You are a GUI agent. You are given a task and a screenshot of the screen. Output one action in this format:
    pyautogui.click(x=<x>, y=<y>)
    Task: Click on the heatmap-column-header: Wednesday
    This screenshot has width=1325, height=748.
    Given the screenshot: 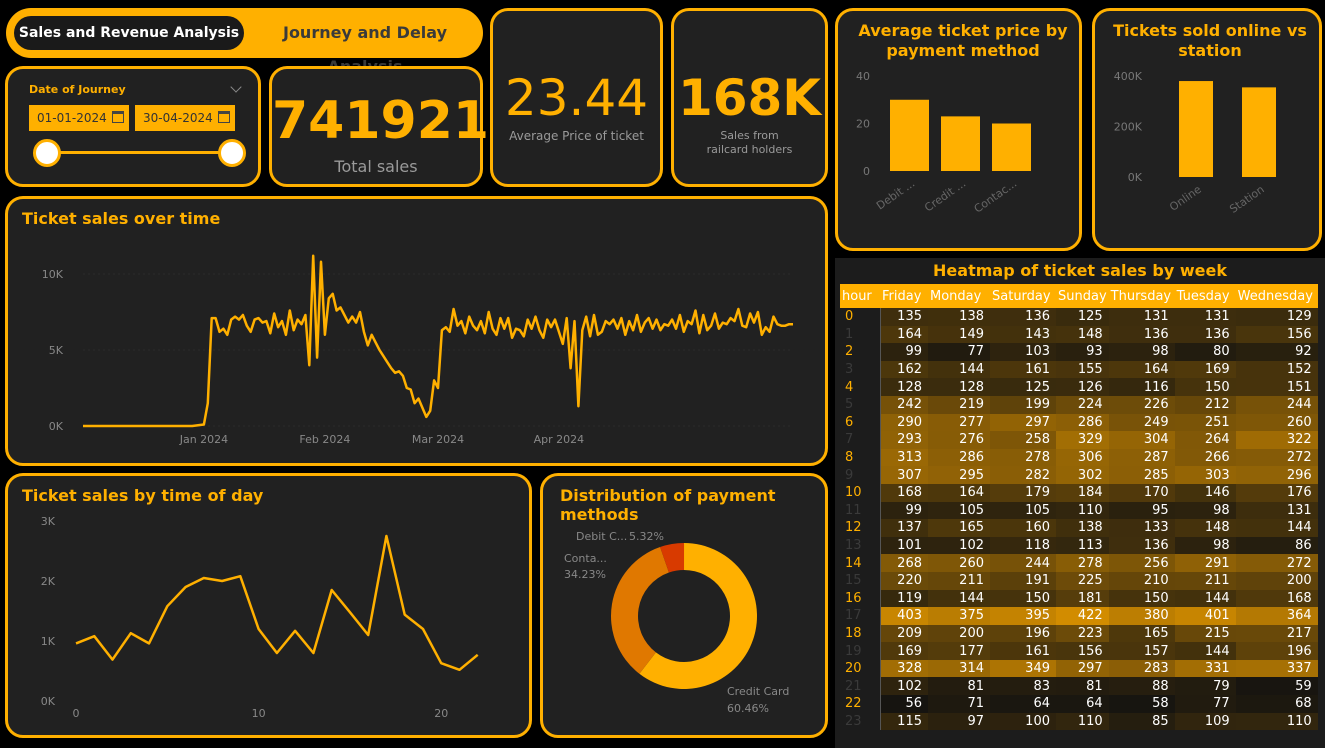 What is the action you would take?
    pyautogui.click(x=1276, y=296)
    